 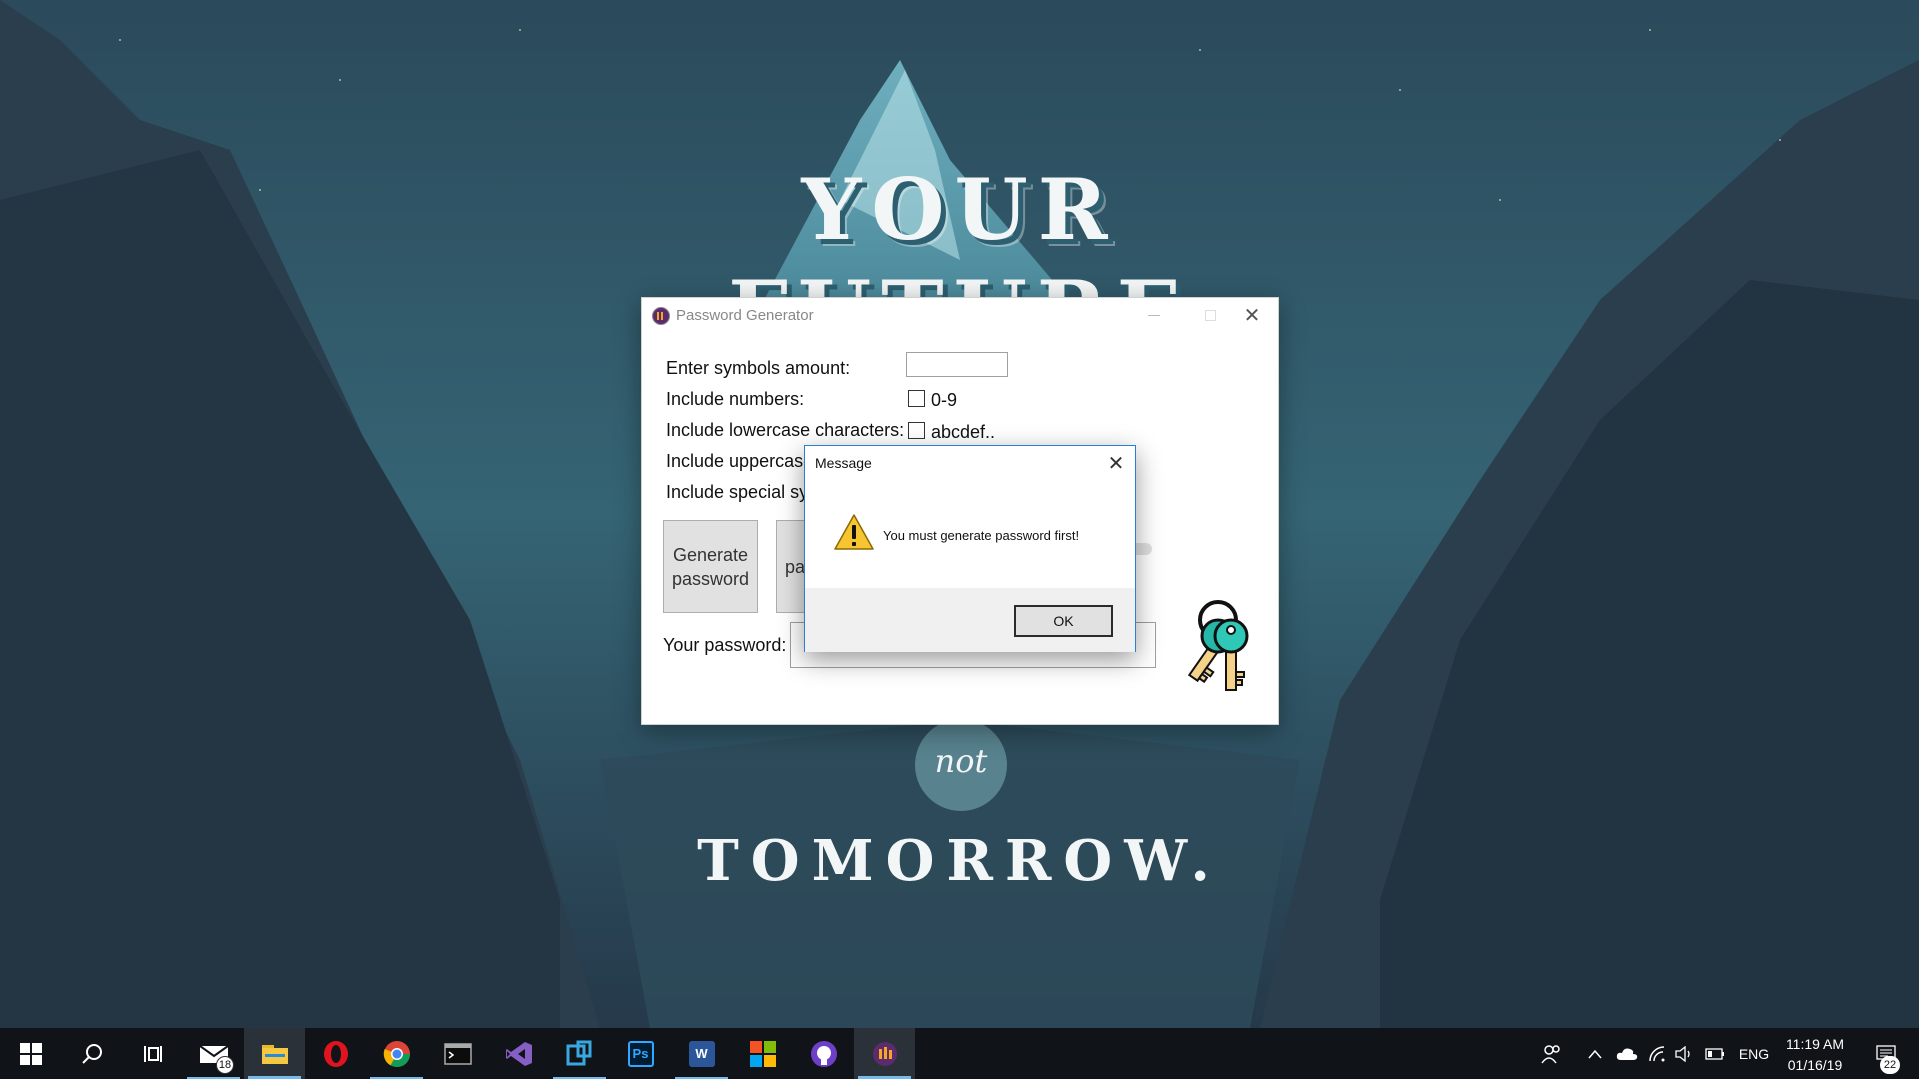 I want to click on chevron-up-icon, so click(x=1595, y=1053).